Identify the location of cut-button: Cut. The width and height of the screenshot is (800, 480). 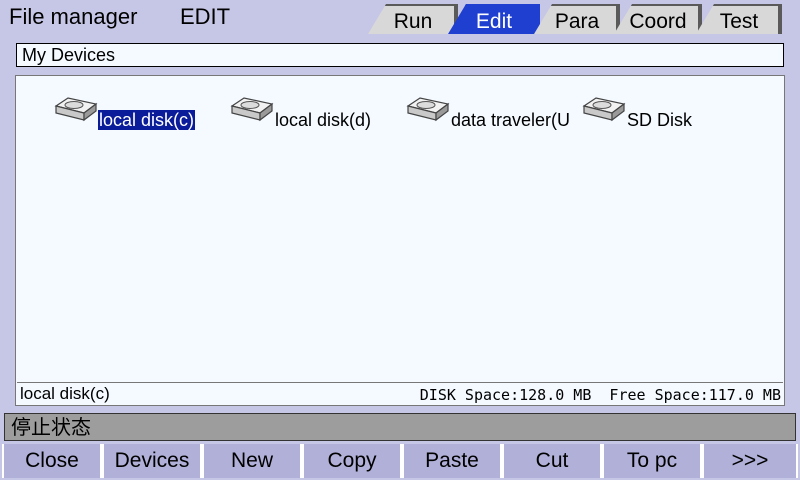
(552, 461).